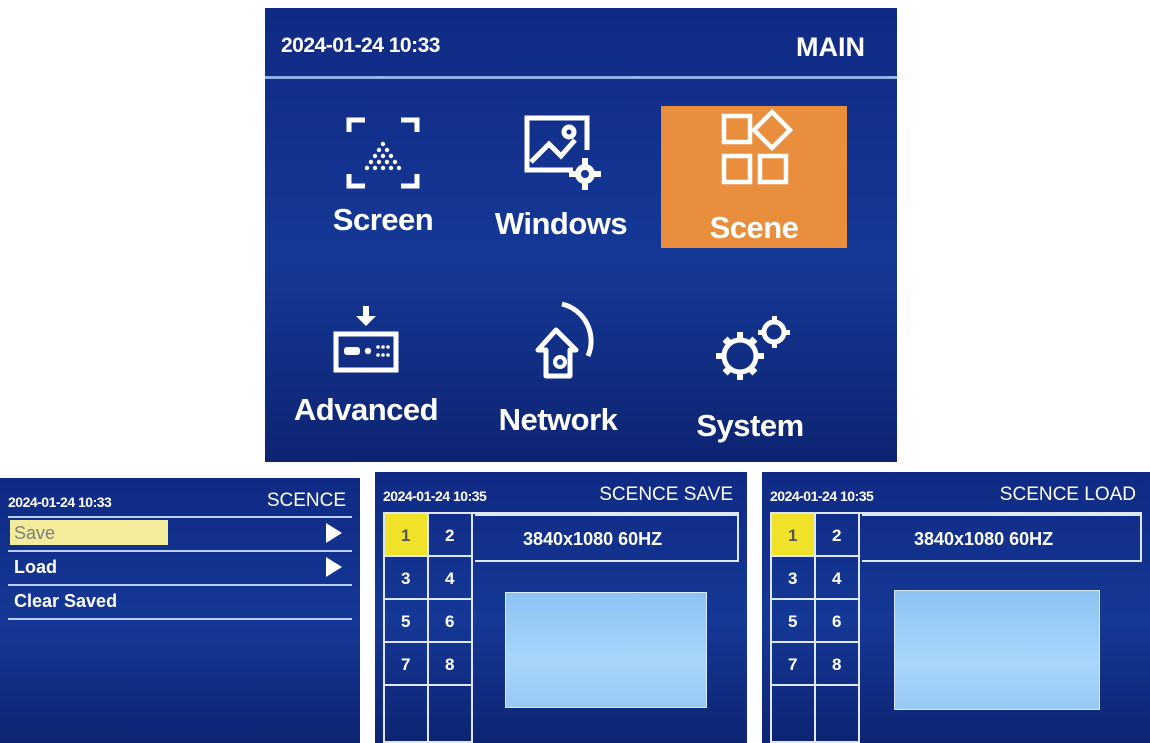 This screenshot has width=1150, height=743. What do you see at coordinates (830, 47) in the screenshot?
I see `screen-title: MAIN` at bounding box center [830, 47].